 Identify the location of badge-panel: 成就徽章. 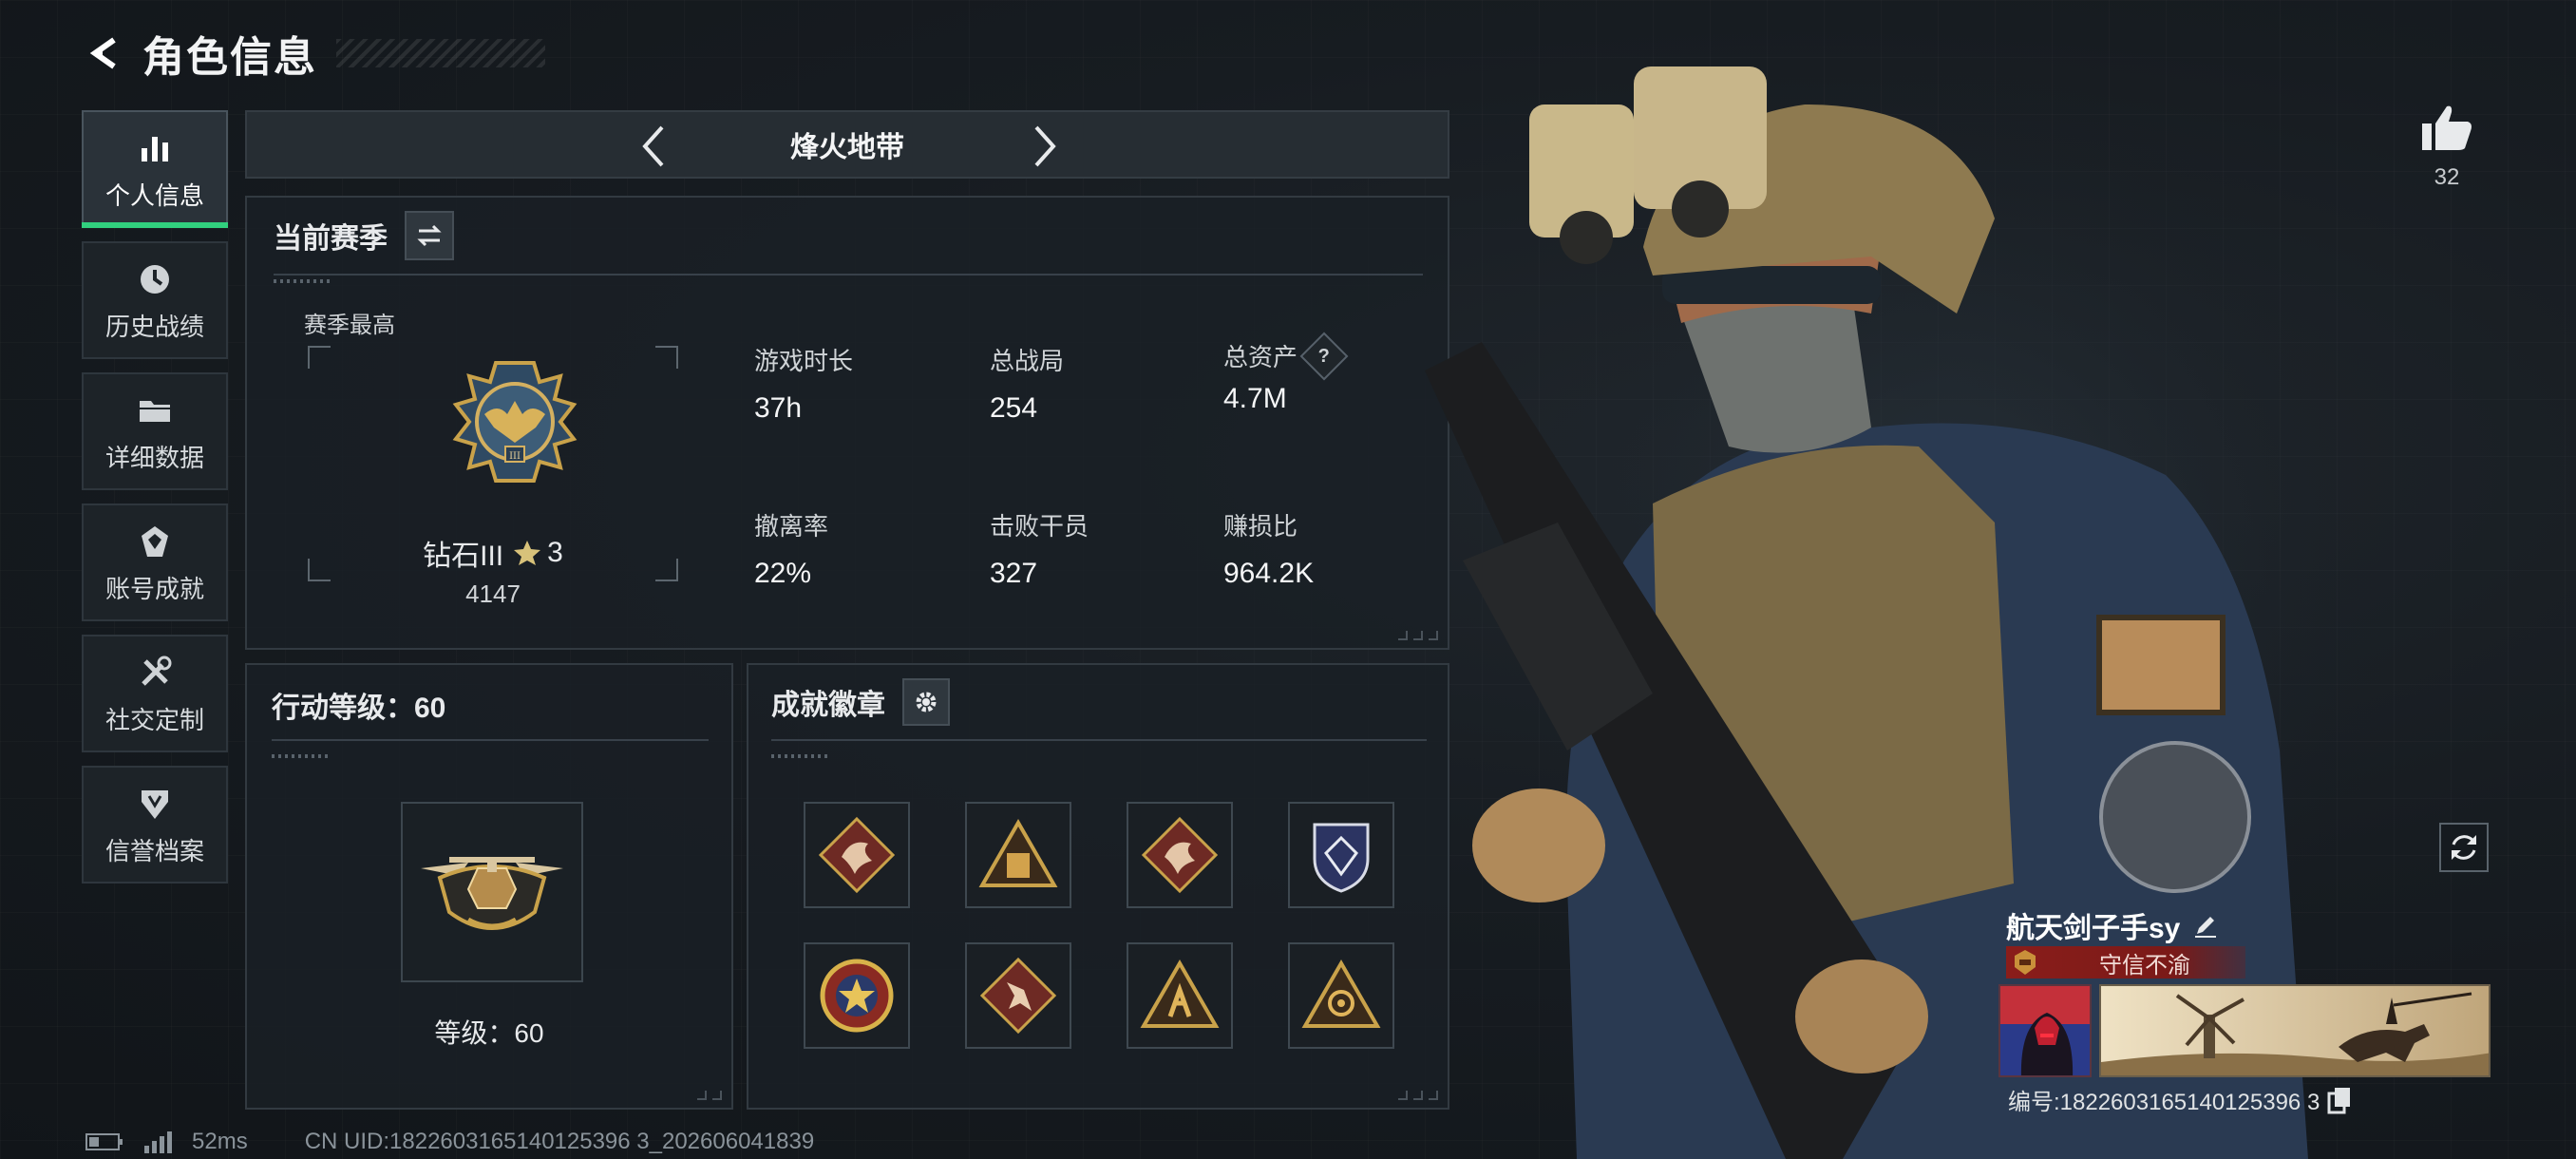
(1098, 886).